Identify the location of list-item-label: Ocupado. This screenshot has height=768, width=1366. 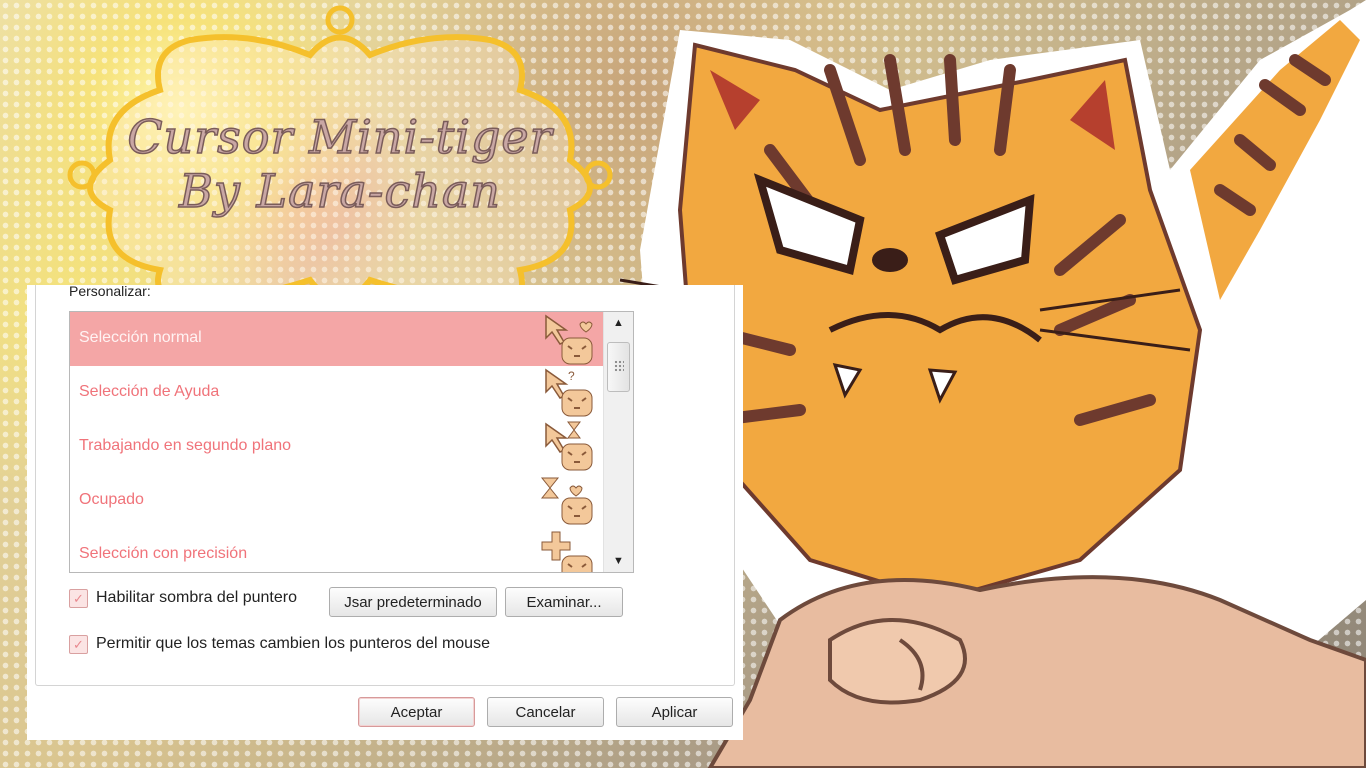
(111, 499).